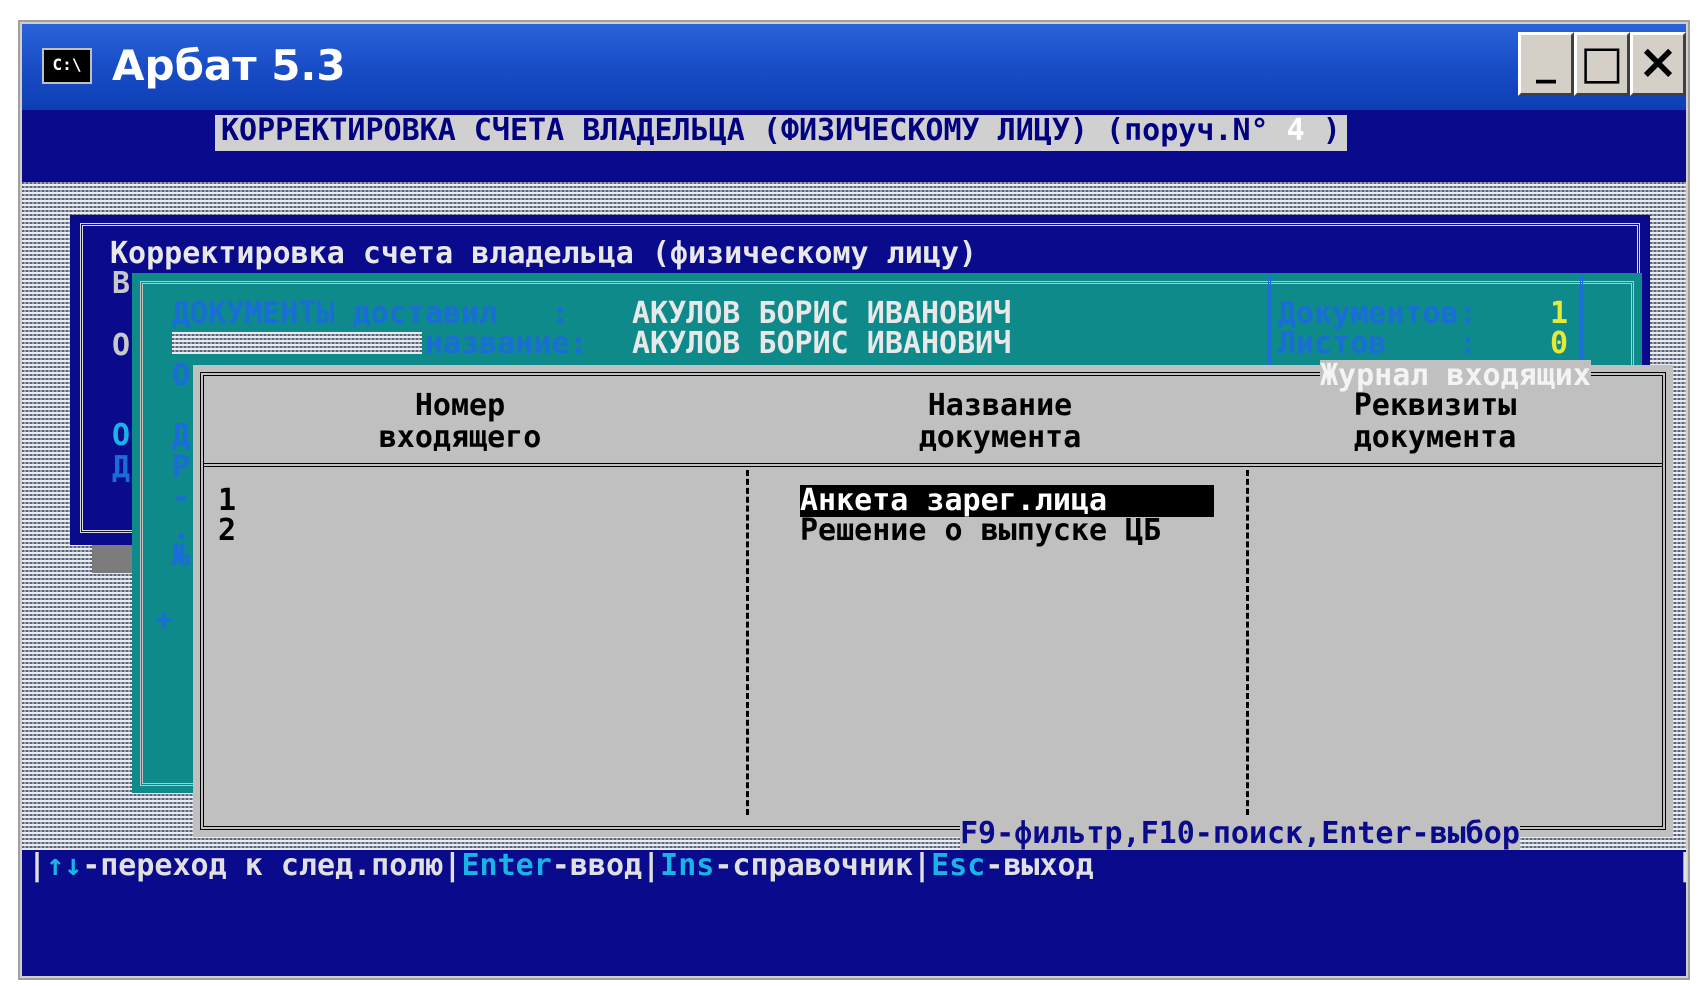 The height and width of the screenshot is (986, 1701). I want to click on table-row-number: 2, so click(227, 531).